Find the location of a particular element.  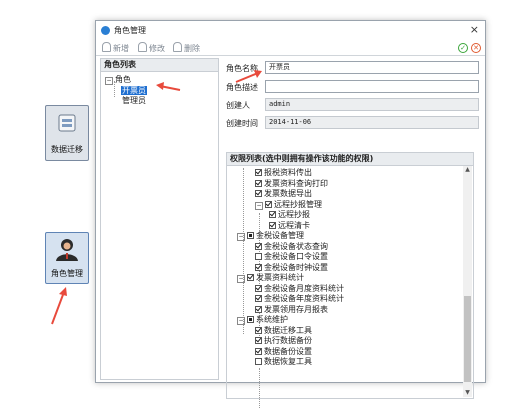

arrow-to-role-item is located at coordinates (168, 86).